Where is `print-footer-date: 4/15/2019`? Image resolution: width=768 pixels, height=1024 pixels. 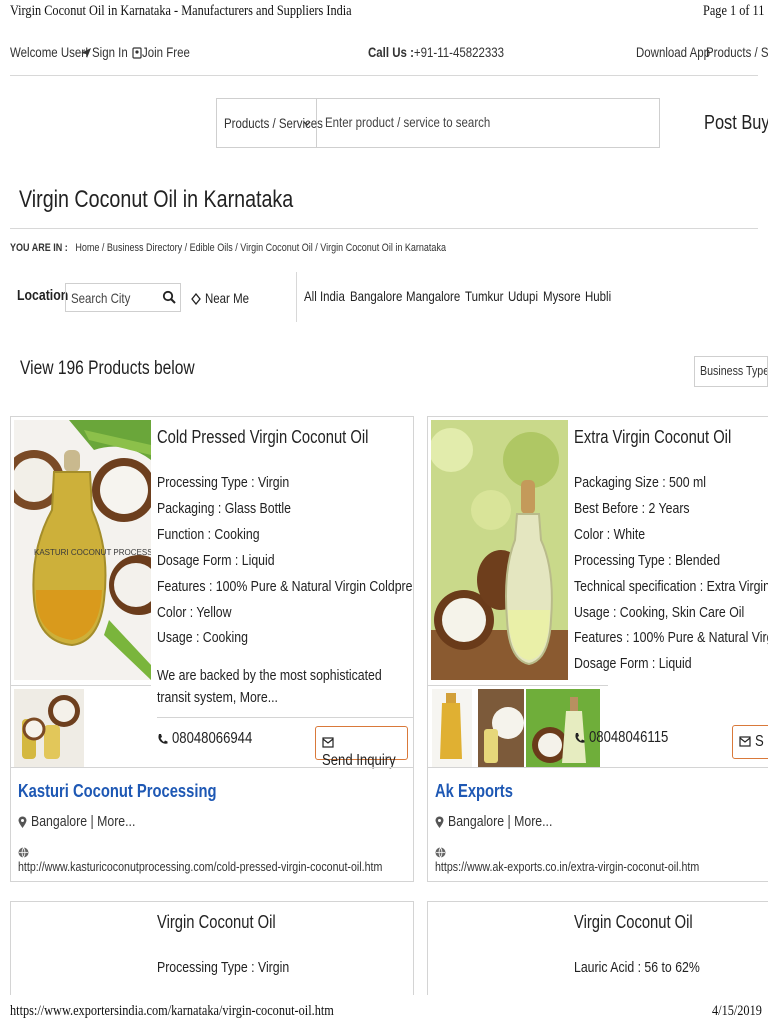 print-footer-date: 4/15/2019 is located at coordinates (737, 1011).